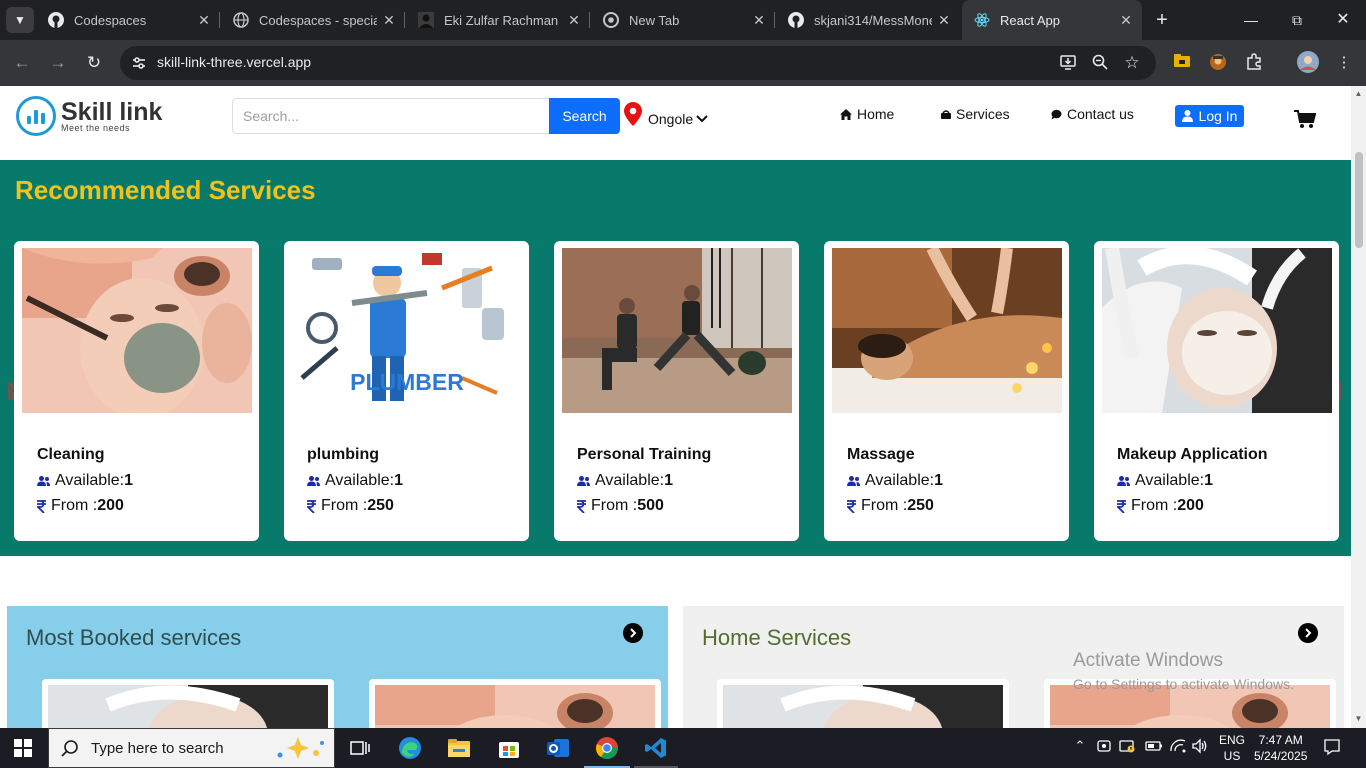 This screenshot has height=768, width=1366. I want to click on microsoft-store-icon, so click(509, 748).